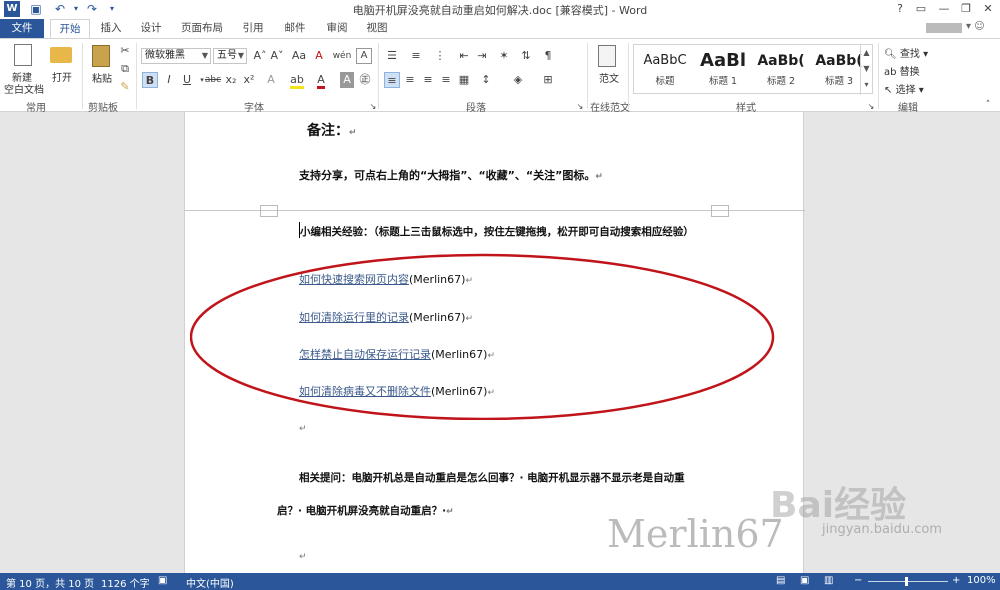  I want to click on zoom-in-icon: +, so click(956, 580).